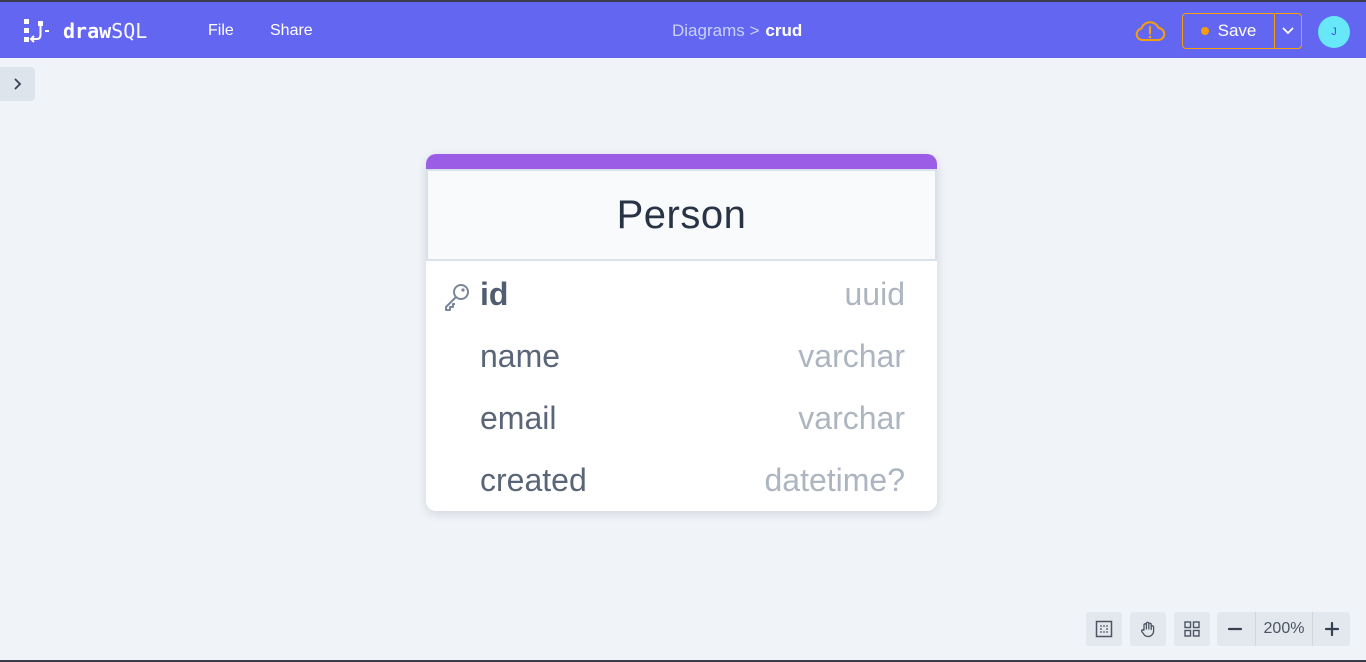  I want to click on select-area-tool-button, so click(1104, 629).